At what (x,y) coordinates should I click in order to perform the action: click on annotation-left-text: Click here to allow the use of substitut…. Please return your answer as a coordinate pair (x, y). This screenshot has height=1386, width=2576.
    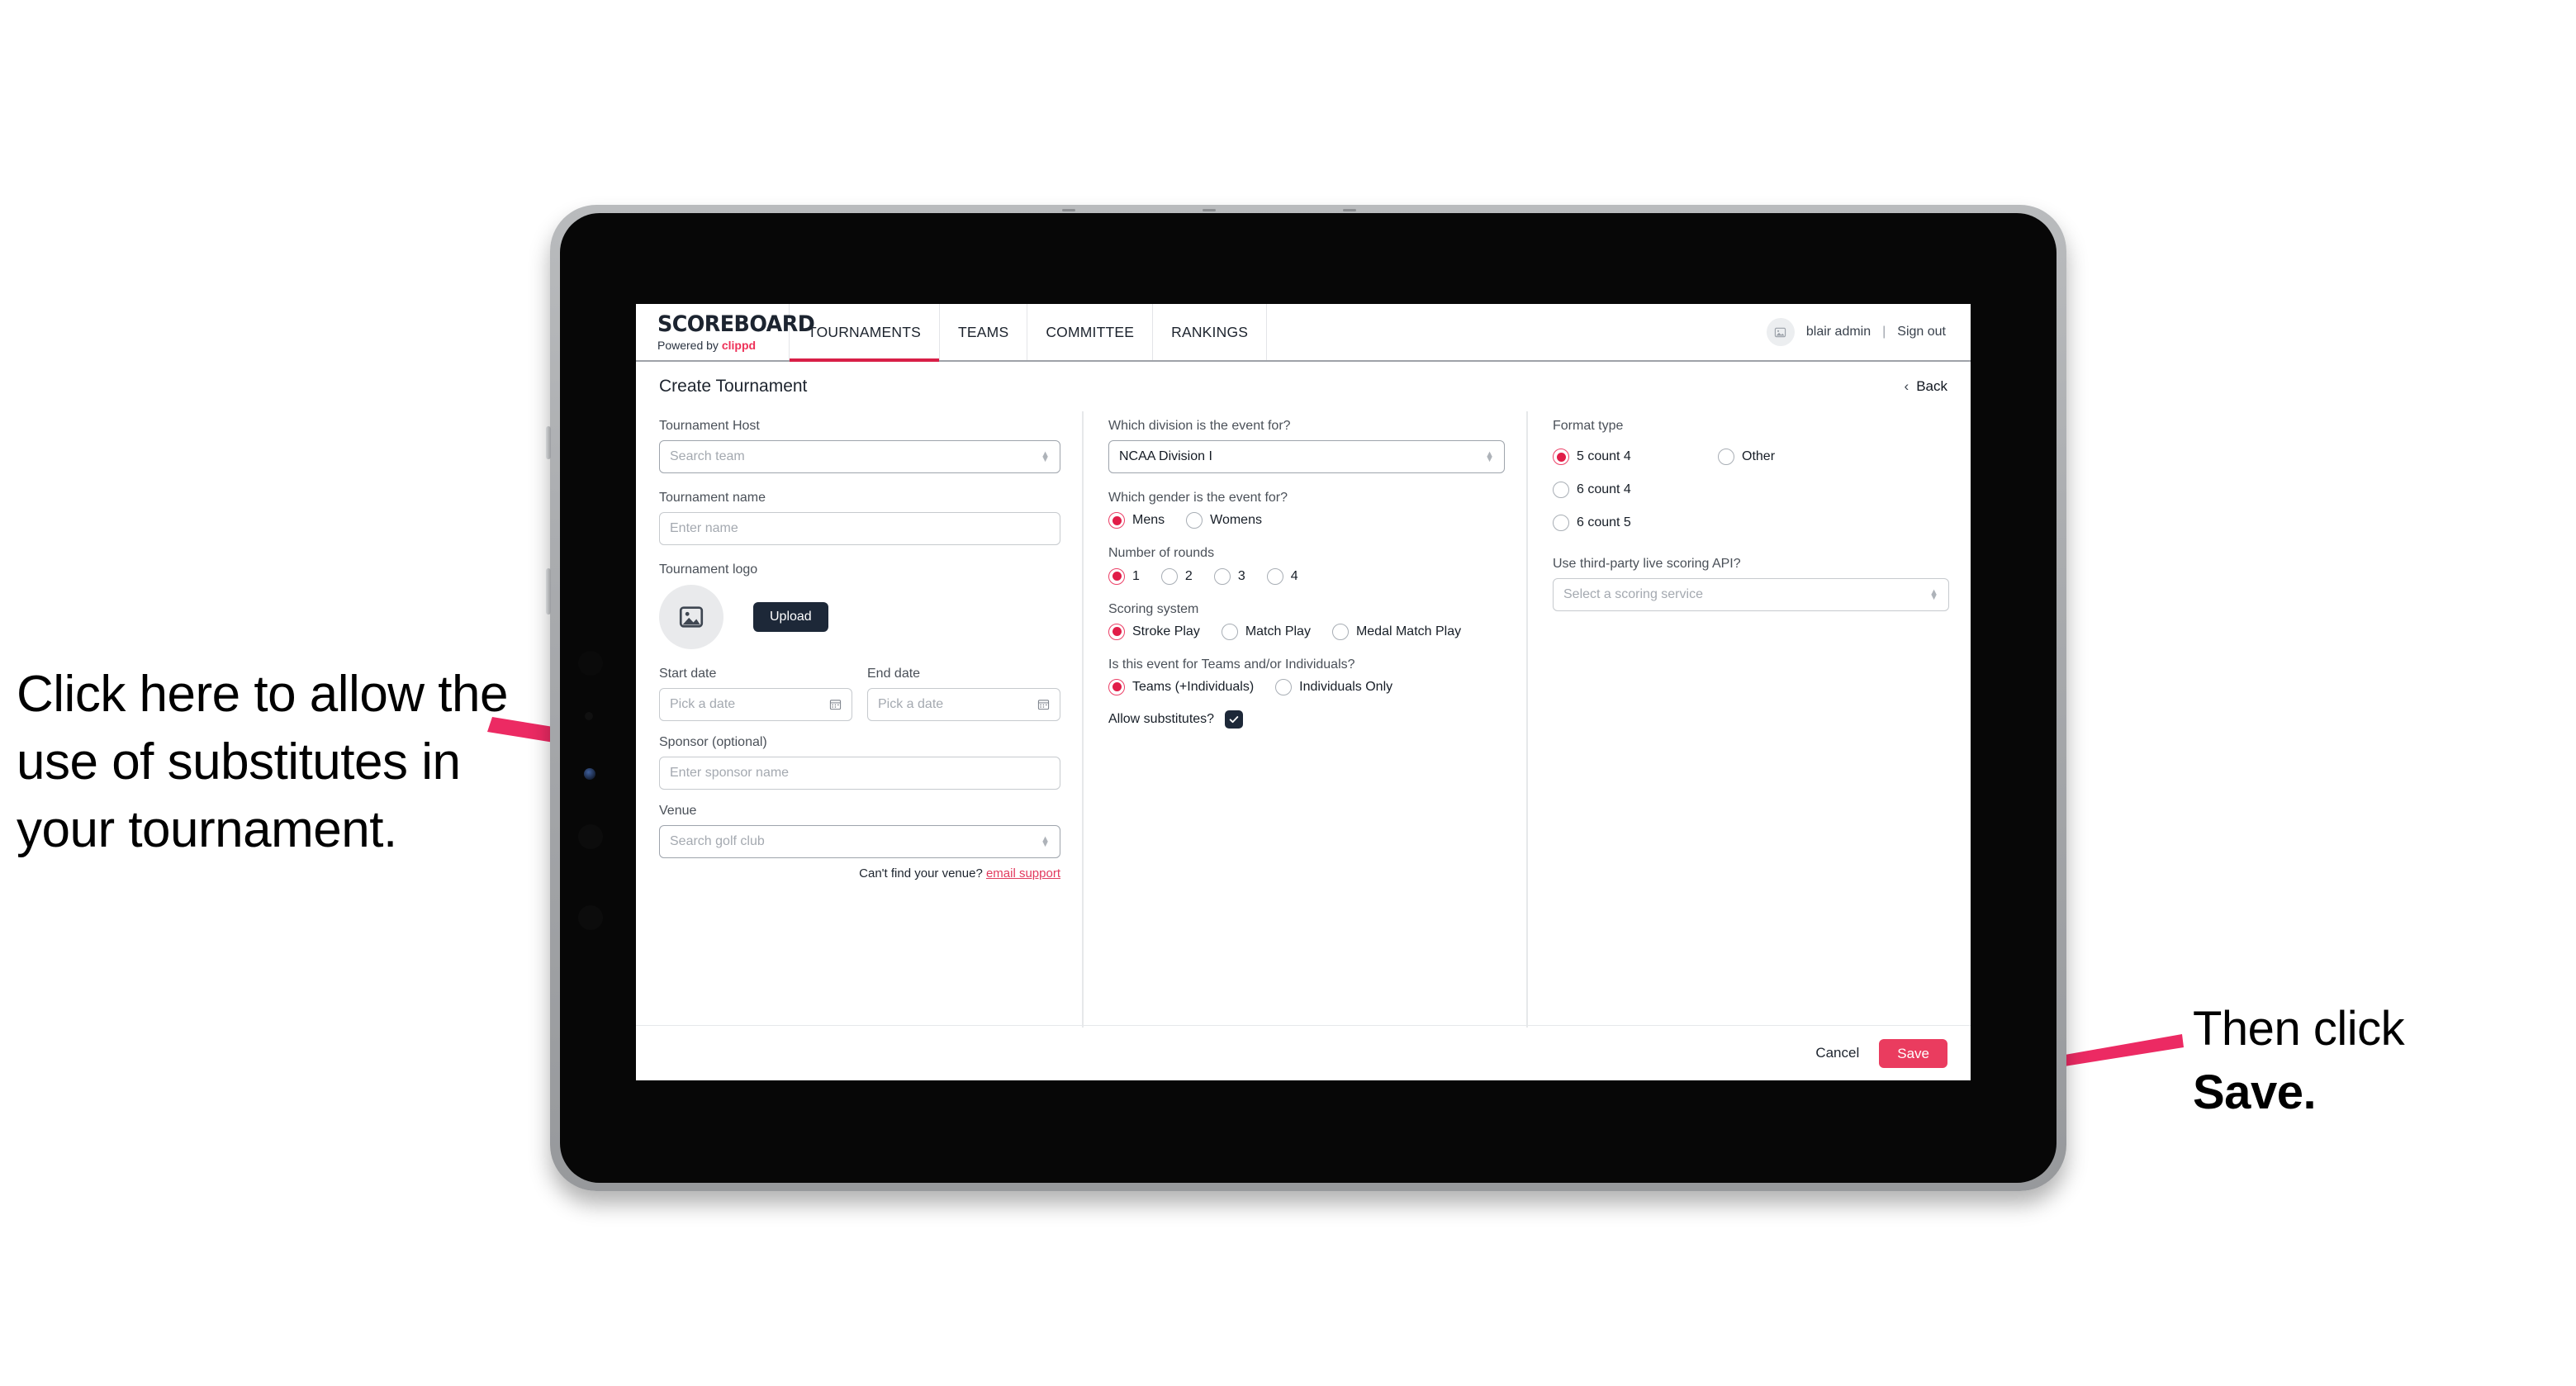
    Looking at the image, I should click on (263, 762).